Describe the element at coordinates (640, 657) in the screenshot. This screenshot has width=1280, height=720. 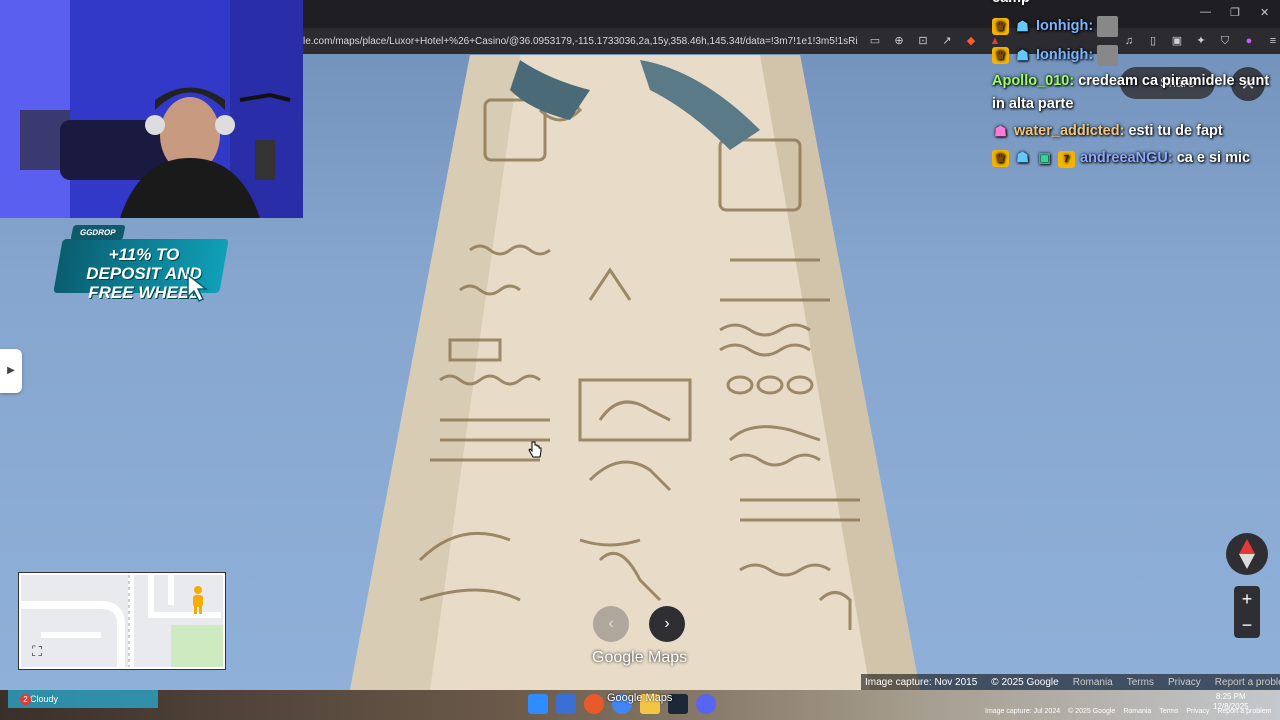
I see `google-maps-logo: Google Maps` at that location.